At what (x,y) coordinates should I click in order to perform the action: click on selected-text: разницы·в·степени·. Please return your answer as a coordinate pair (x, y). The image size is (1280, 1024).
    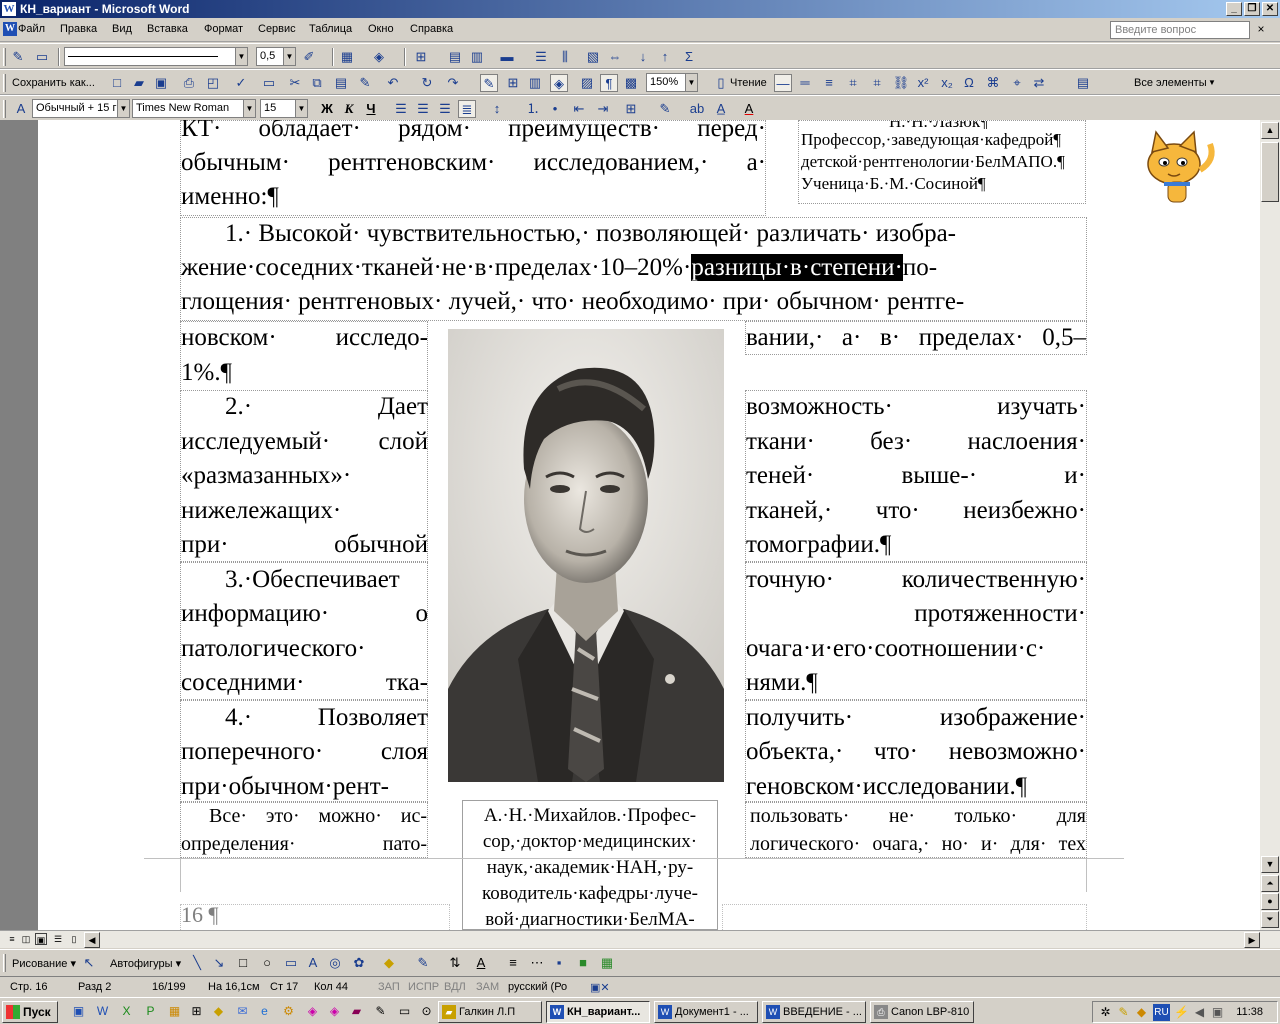
    Looking at the image, I should click on (797, 267).